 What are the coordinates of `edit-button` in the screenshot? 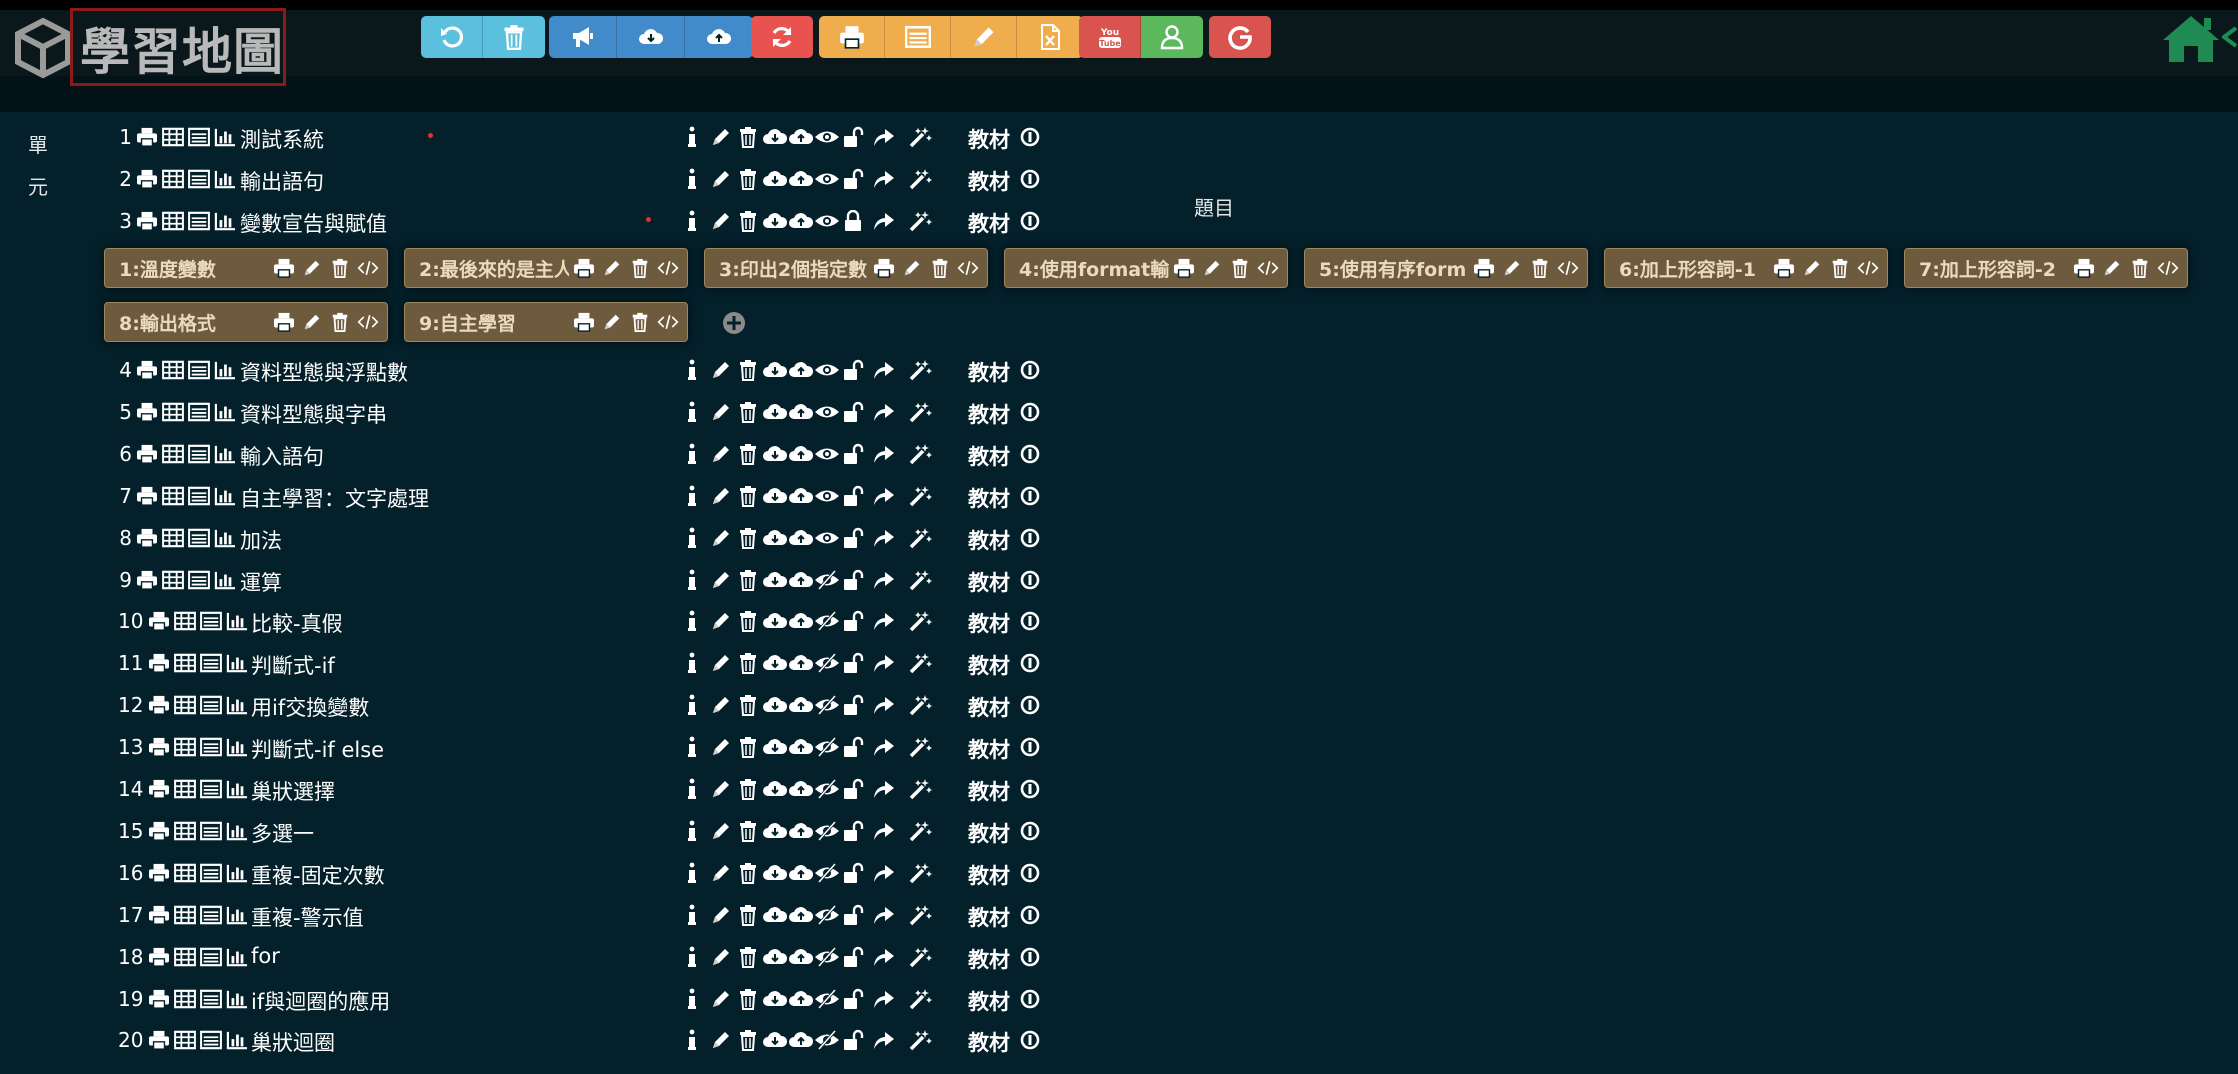 It's located at (984, 37).